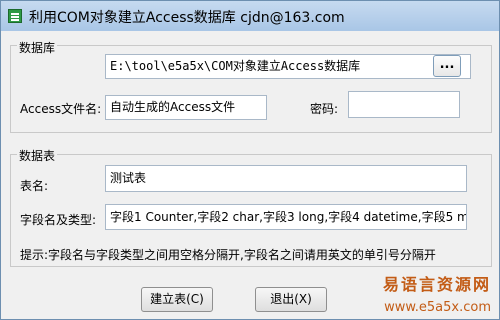 Image resolution: width=500 pixels, height=320 pixels. I want to click on database-group-title: 数据库, so click(37, 47).